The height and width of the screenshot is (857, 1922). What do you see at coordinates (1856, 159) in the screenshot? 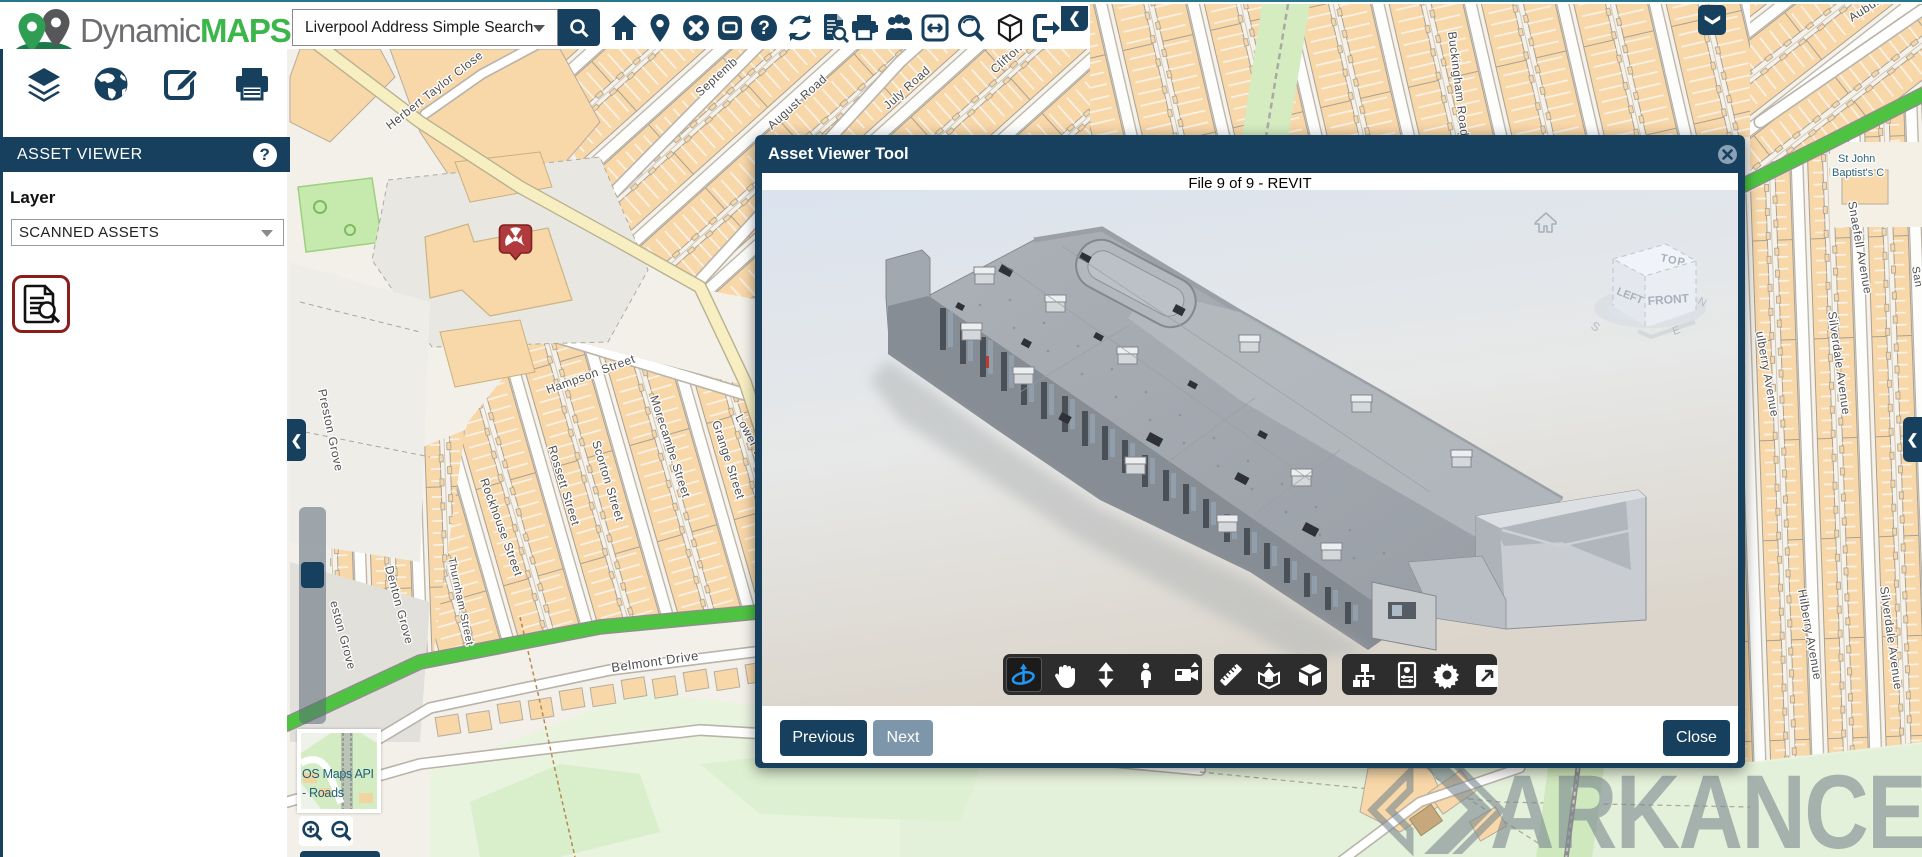
I see `svg-text: St John` at bounding box center [1856, 159].